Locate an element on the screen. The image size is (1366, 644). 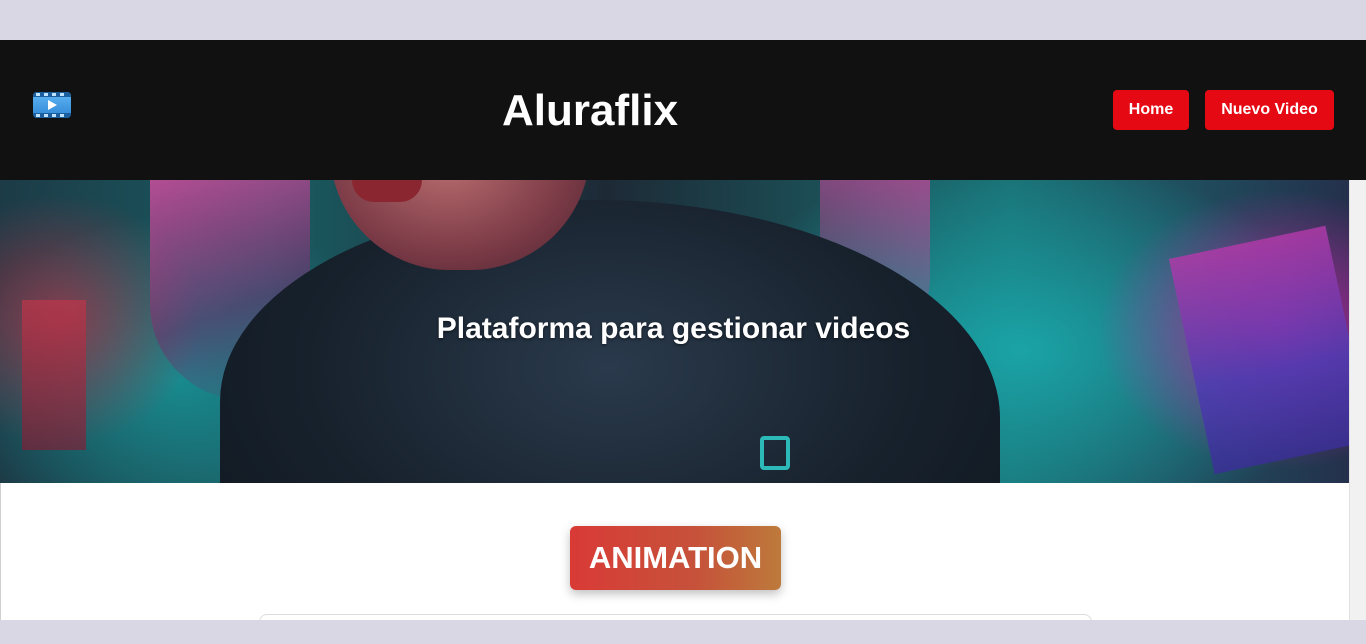
home-button: Home is located at coordinates (1151, 110).